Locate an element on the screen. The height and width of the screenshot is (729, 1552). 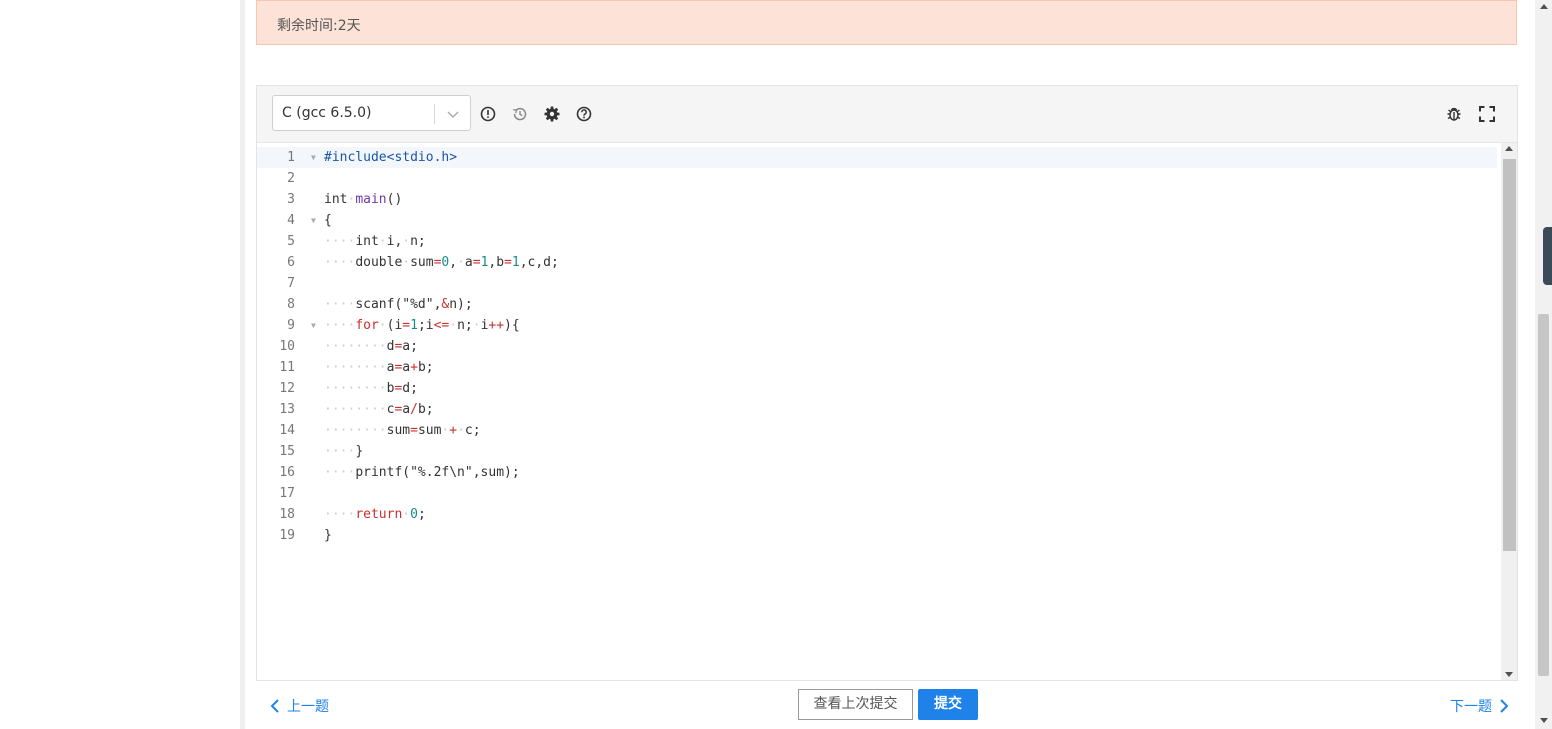
code-line: 11 ········a=a+b; is located at coordinates (877, 367).